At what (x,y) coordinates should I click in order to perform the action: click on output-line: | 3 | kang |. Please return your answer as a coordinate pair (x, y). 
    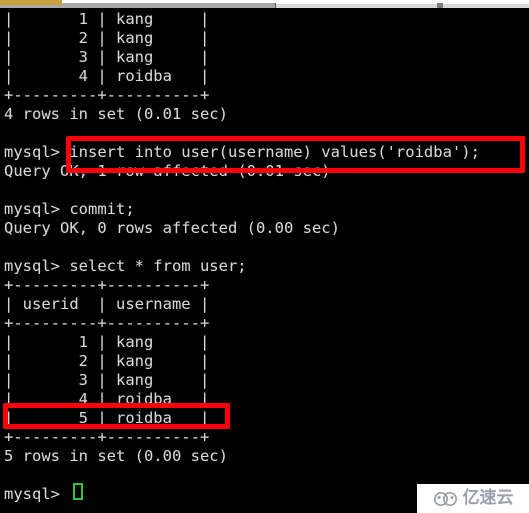
    Looking at the image, I should click on (107, 57).